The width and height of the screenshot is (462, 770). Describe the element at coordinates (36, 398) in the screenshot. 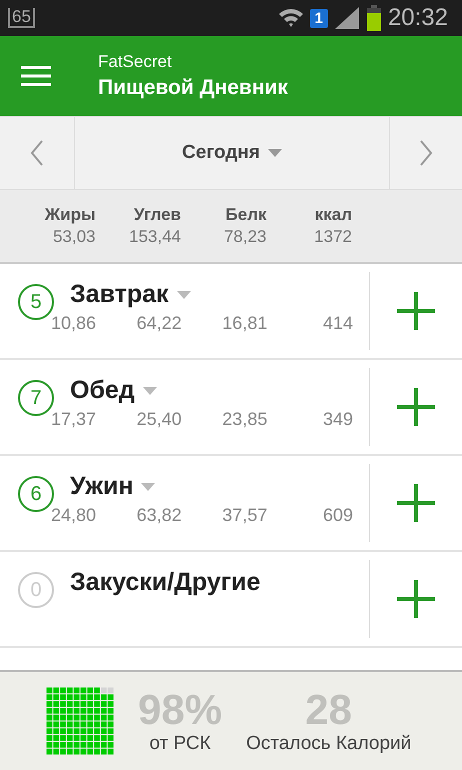

I see `item-count: 7` at that location.